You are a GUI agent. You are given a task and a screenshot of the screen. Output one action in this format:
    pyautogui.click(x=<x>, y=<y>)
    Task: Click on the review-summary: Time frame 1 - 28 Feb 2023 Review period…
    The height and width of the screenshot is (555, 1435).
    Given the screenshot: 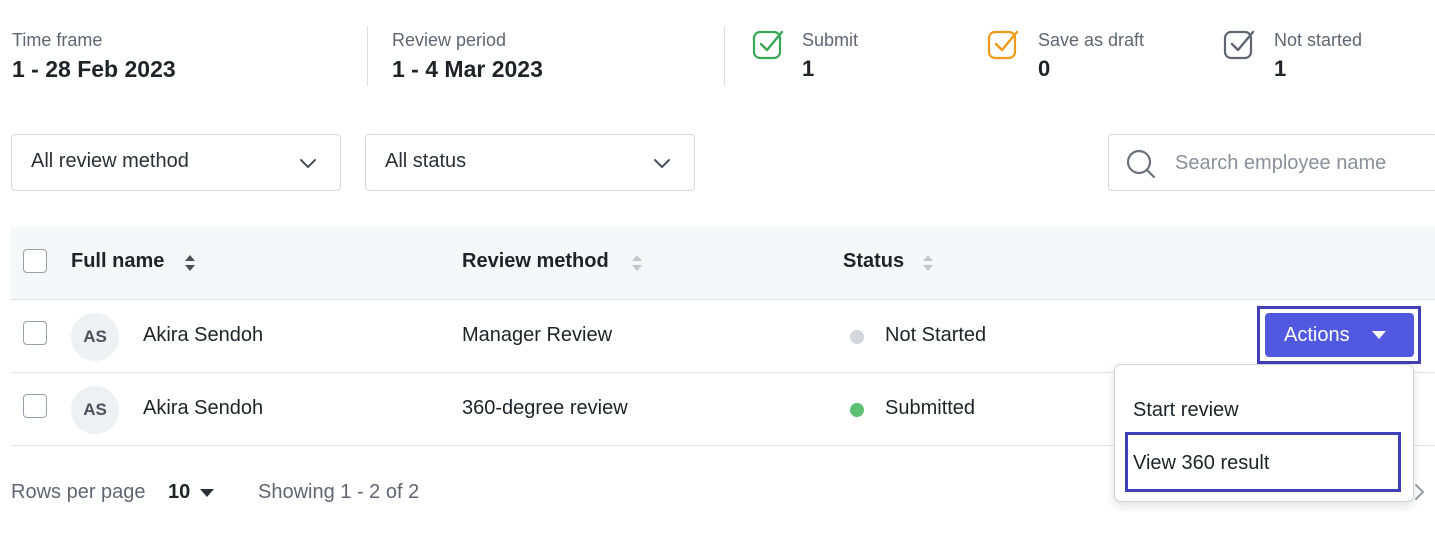 What is the action you would take?
    pyautogui.click(x=717, y=57)
    